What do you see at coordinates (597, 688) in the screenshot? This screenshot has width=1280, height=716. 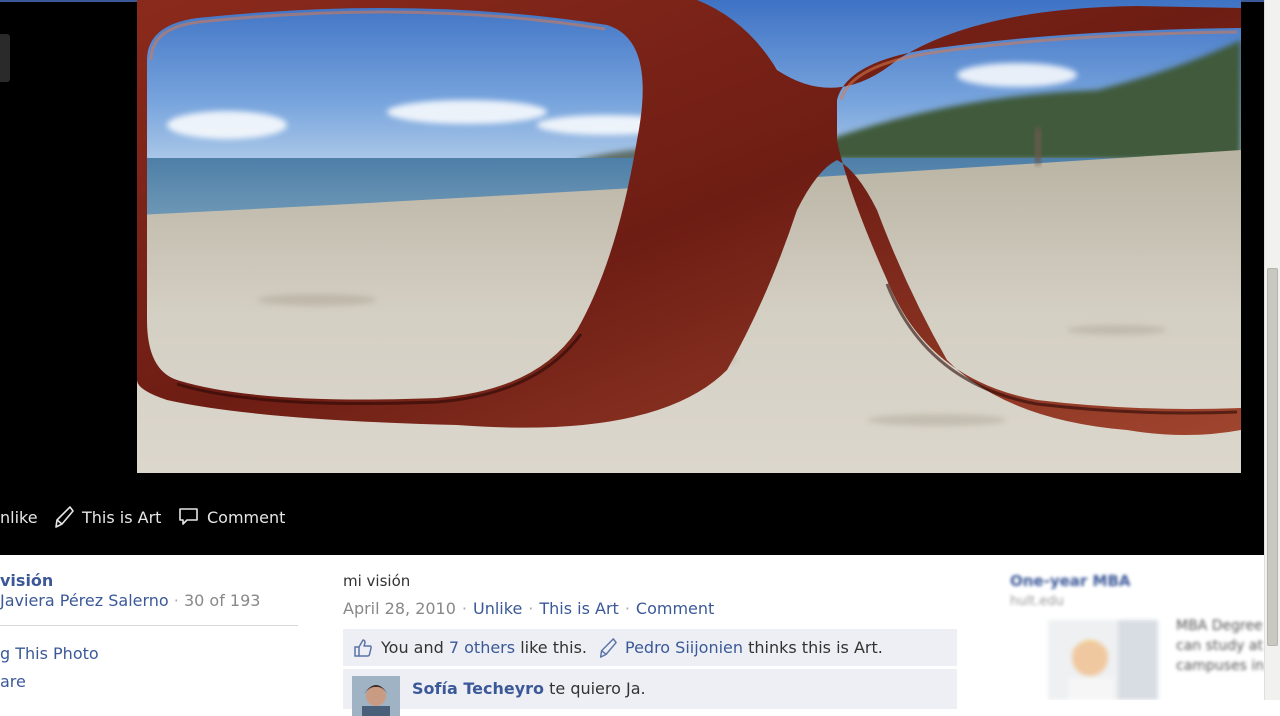 I see `comment-body: te quiero Ja.` at bounding box center [597, 688].